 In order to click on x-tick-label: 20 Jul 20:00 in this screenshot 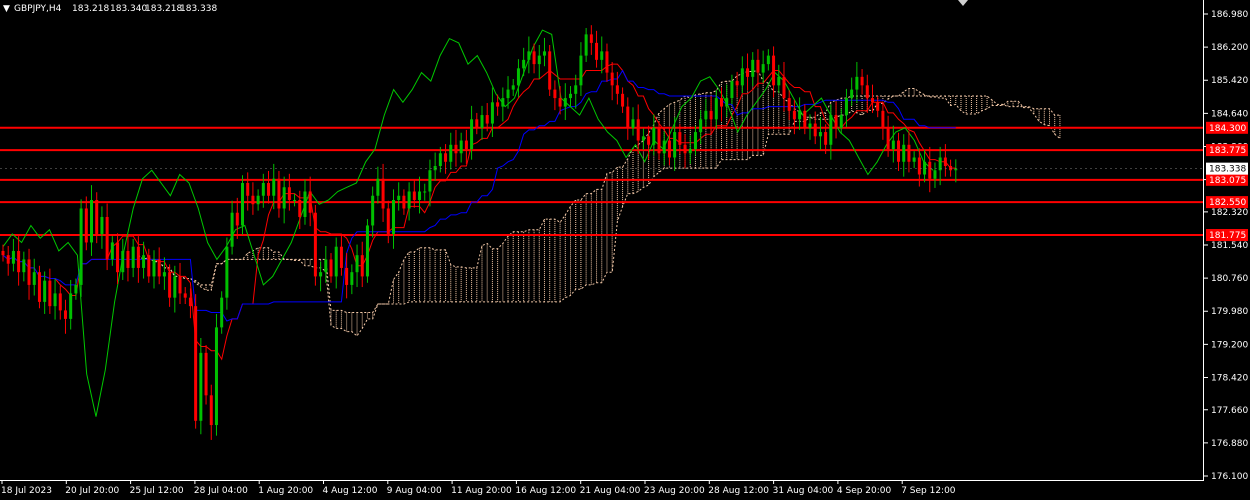, I will do `click(92, 491)`.